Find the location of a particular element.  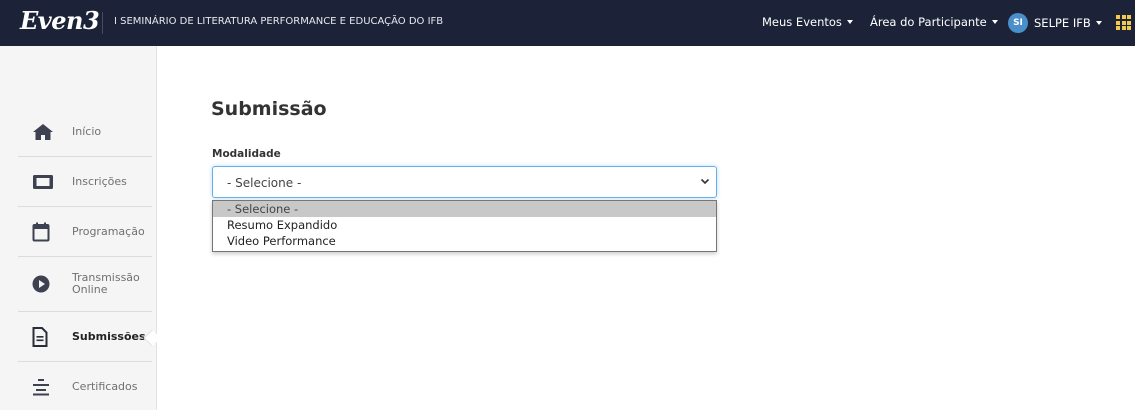

sidebar-item-label: Certificados is located at coordinates (105, 386).